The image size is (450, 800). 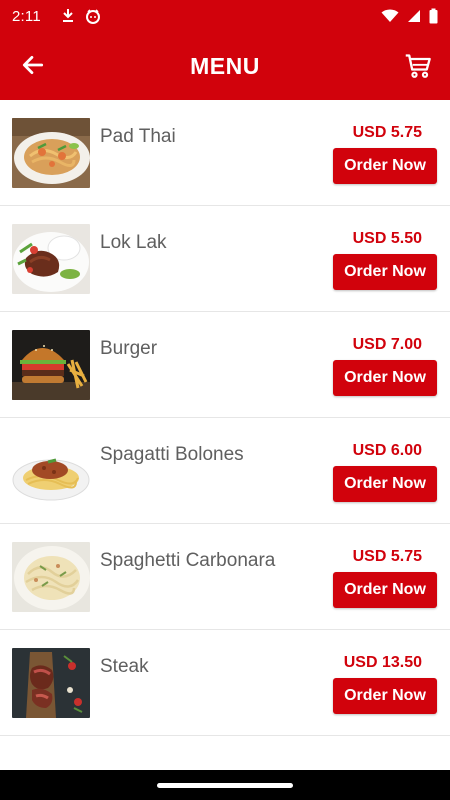 I want to click on item-price: USD 13.50, so click(x=382, y=662).